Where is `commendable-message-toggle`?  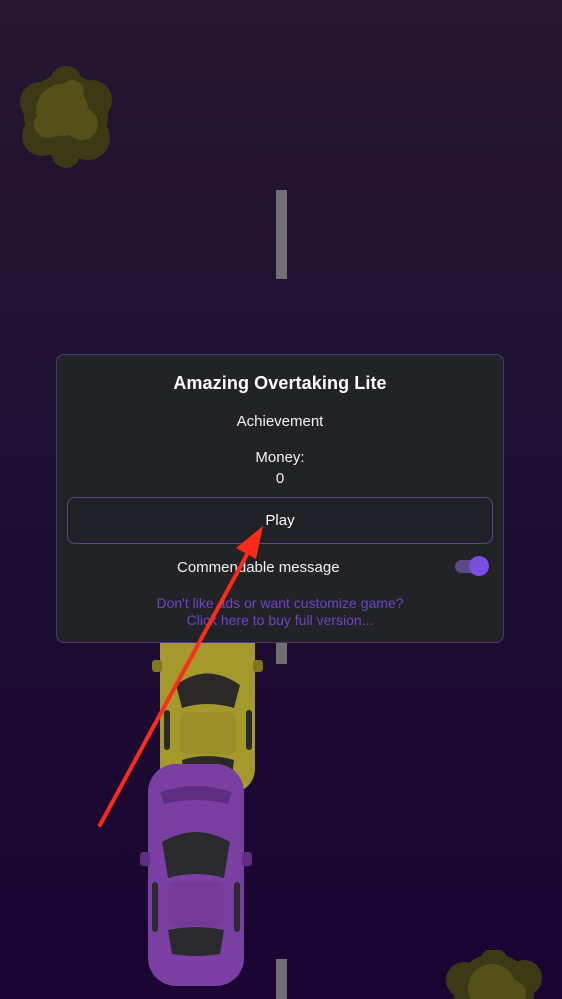 commendable-message-toggle is located at coordinates (472, 566).